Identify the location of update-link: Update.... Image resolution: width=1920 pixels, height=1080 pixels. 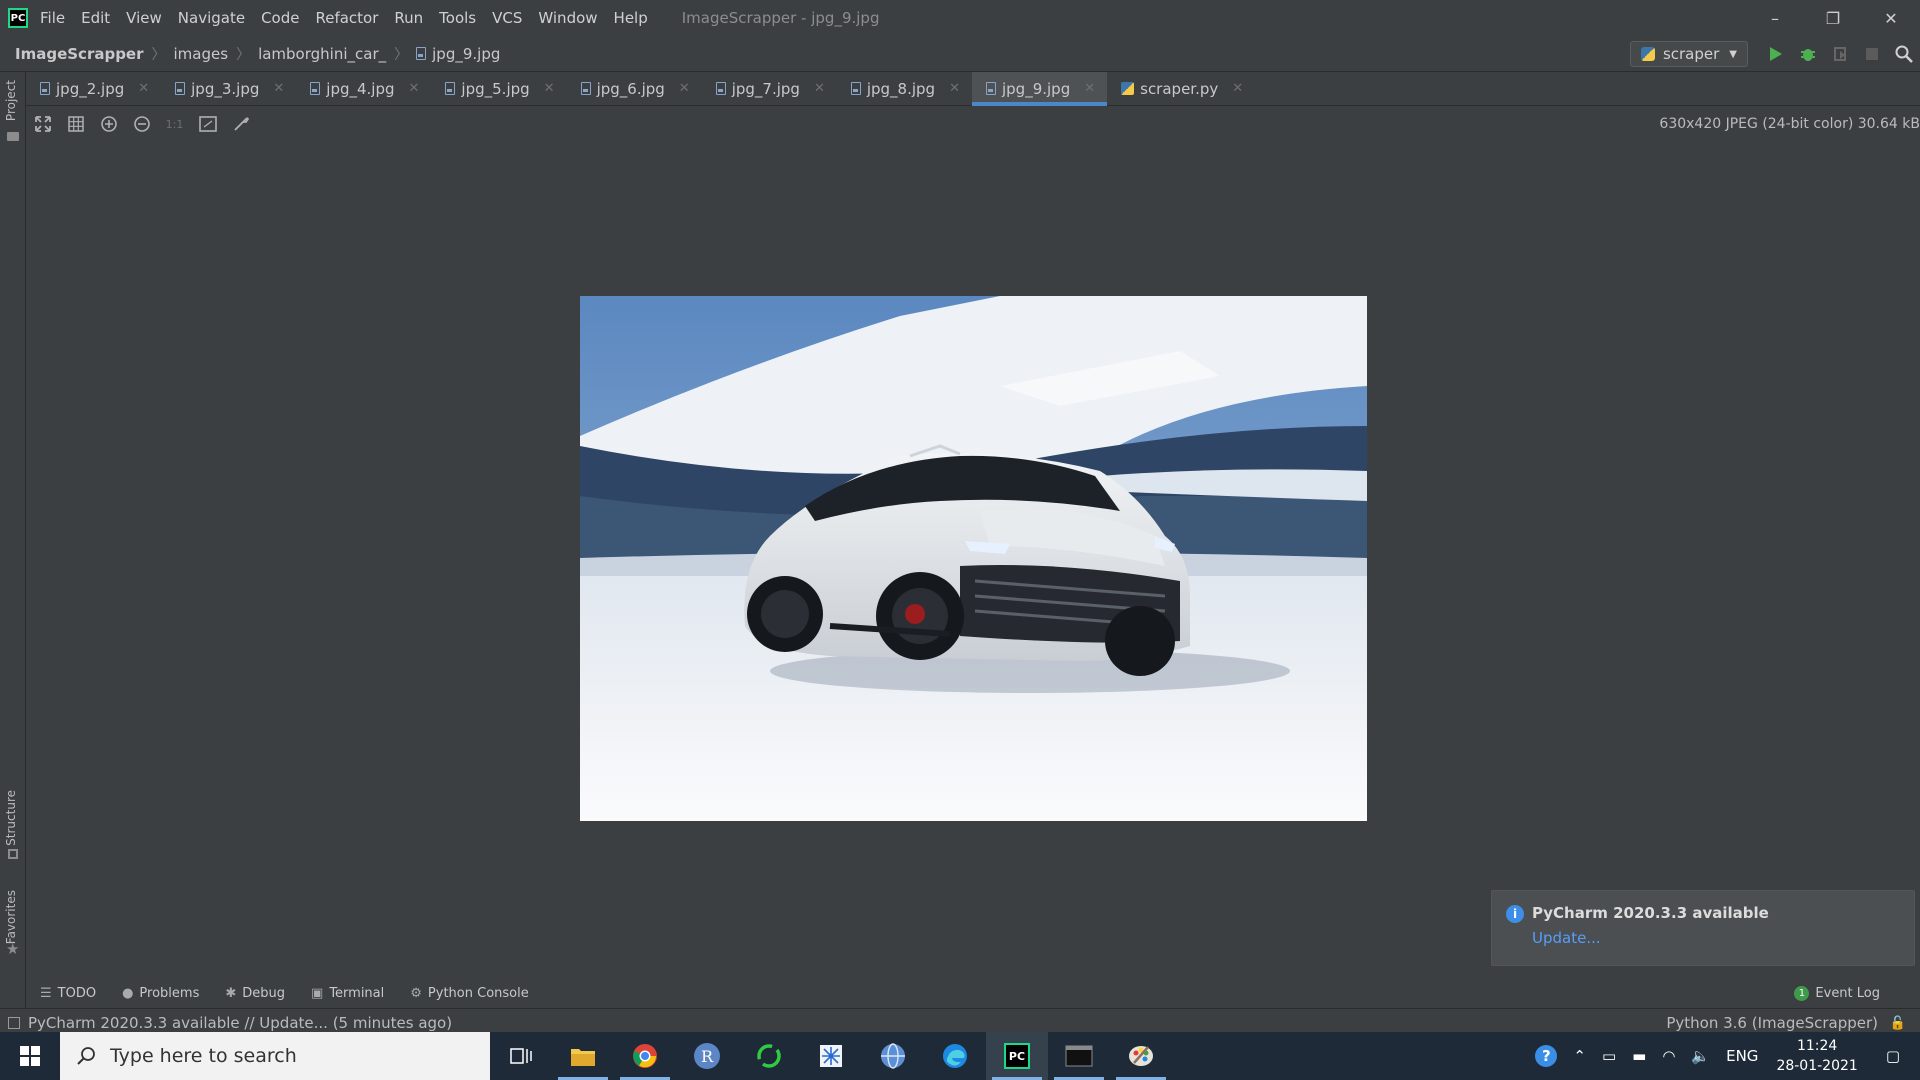
(1566, 938).